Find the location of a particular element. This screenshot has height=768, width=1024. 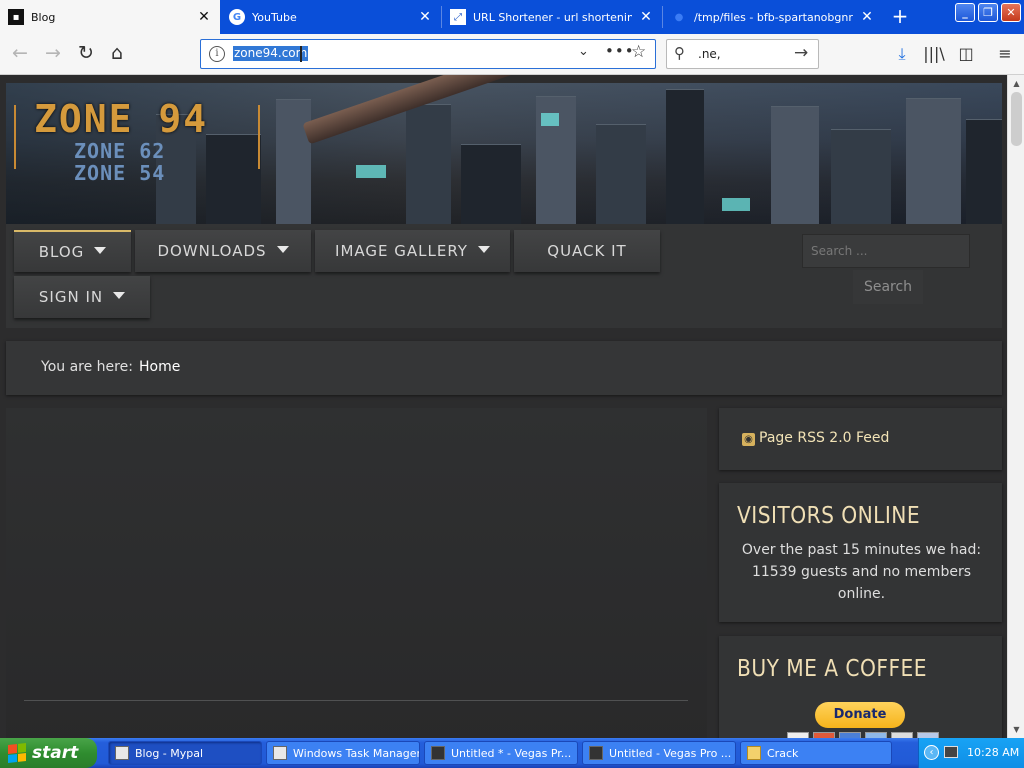

close-window-button: ✕ is located at coordinates (1011, 12).